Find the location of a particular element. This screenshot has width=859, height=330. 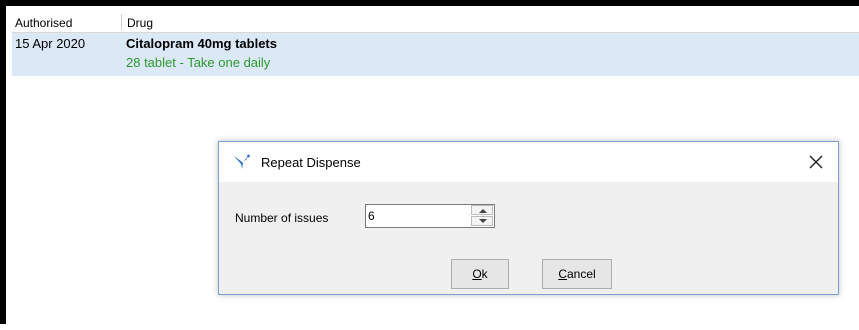

ok-button: Ok is located at coordinates (480, 274).